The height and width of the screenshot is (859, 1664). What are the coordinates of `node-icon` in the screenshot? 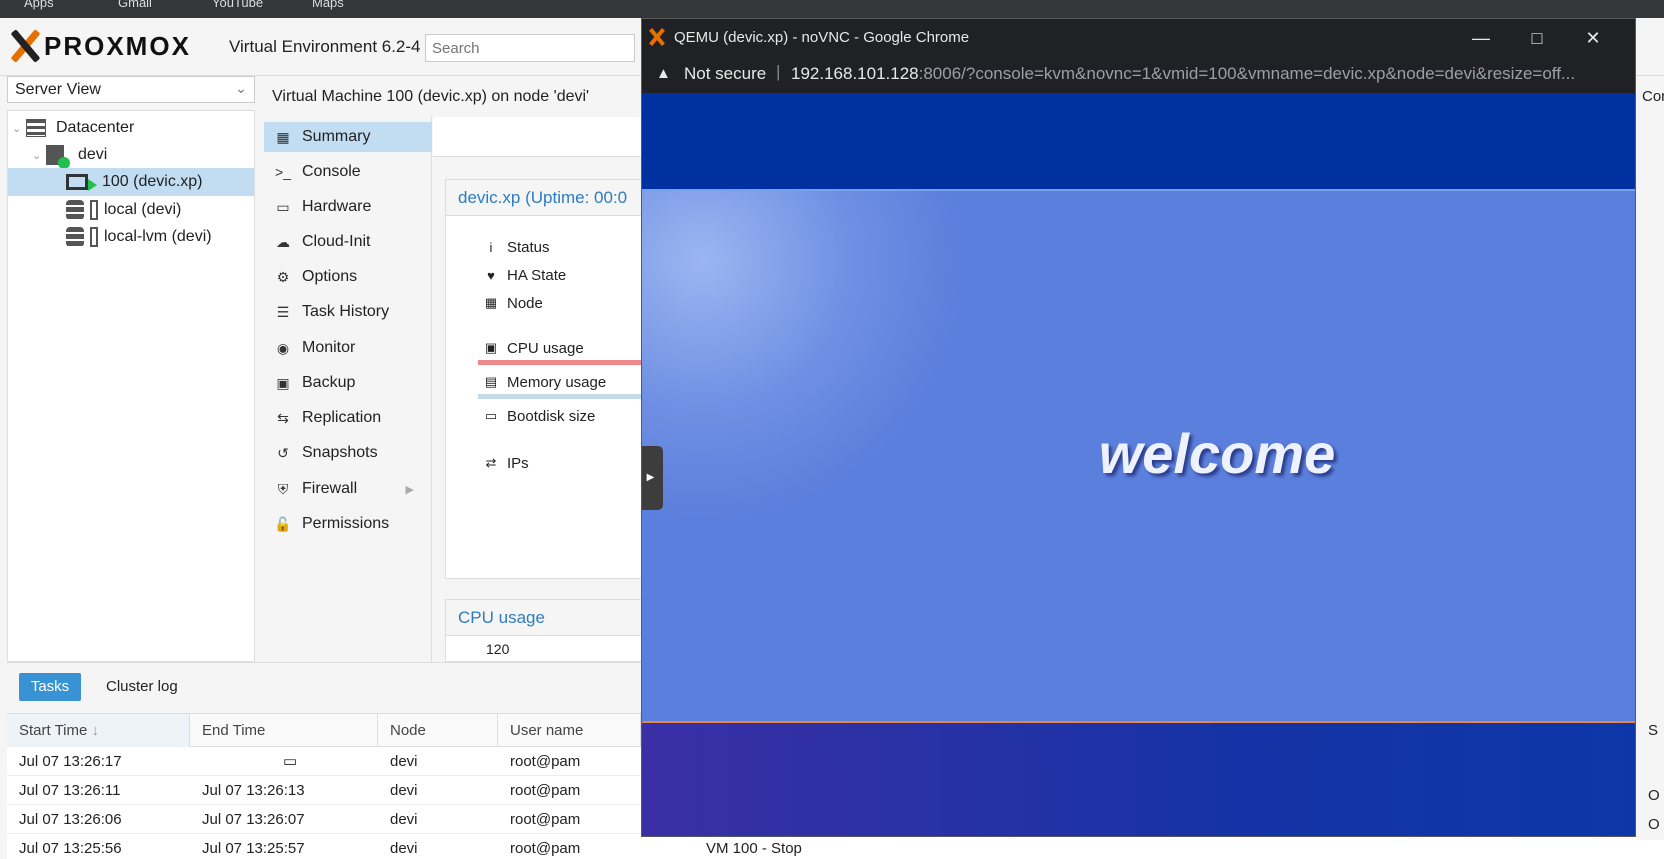 It's located at (58, 157).